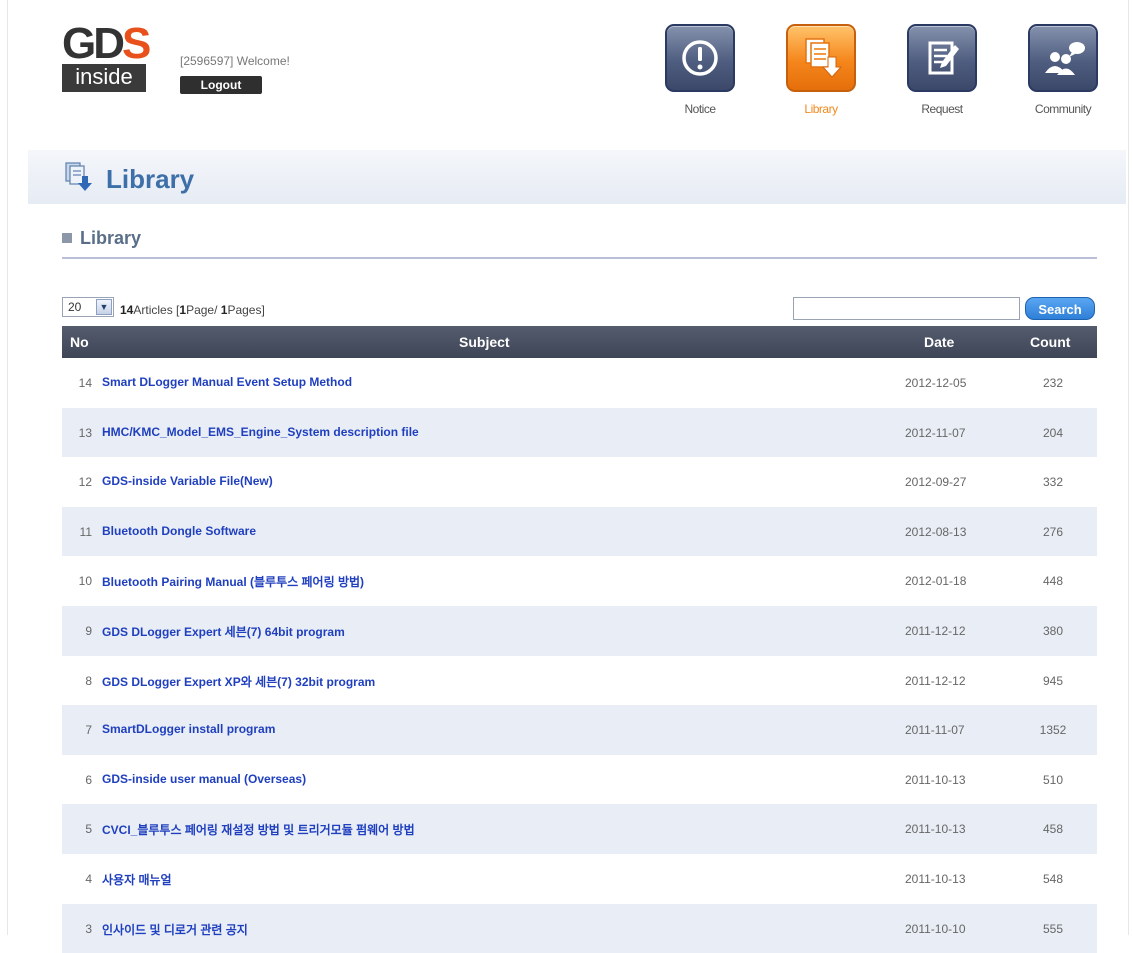  I want to click on nav-request: Request, so click(942, 70).